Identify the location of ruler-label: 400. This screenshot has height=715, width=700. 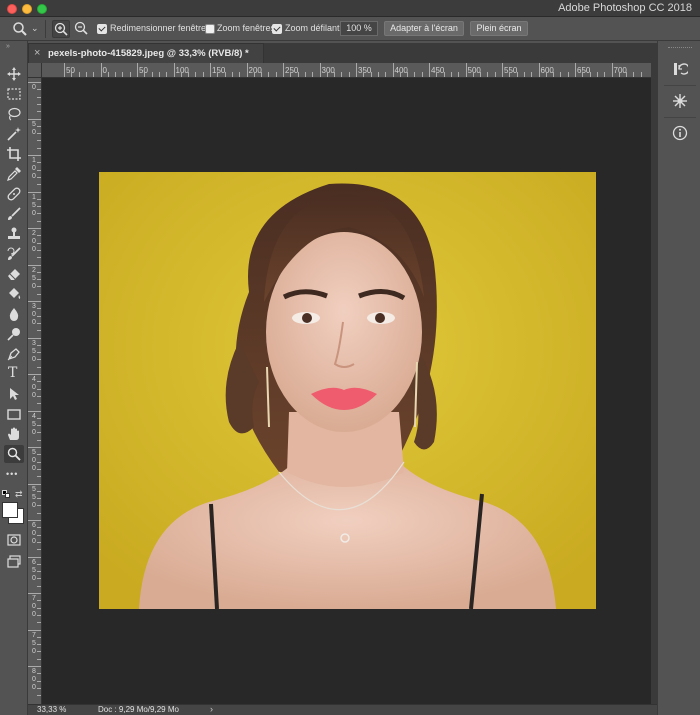
(401, 70).